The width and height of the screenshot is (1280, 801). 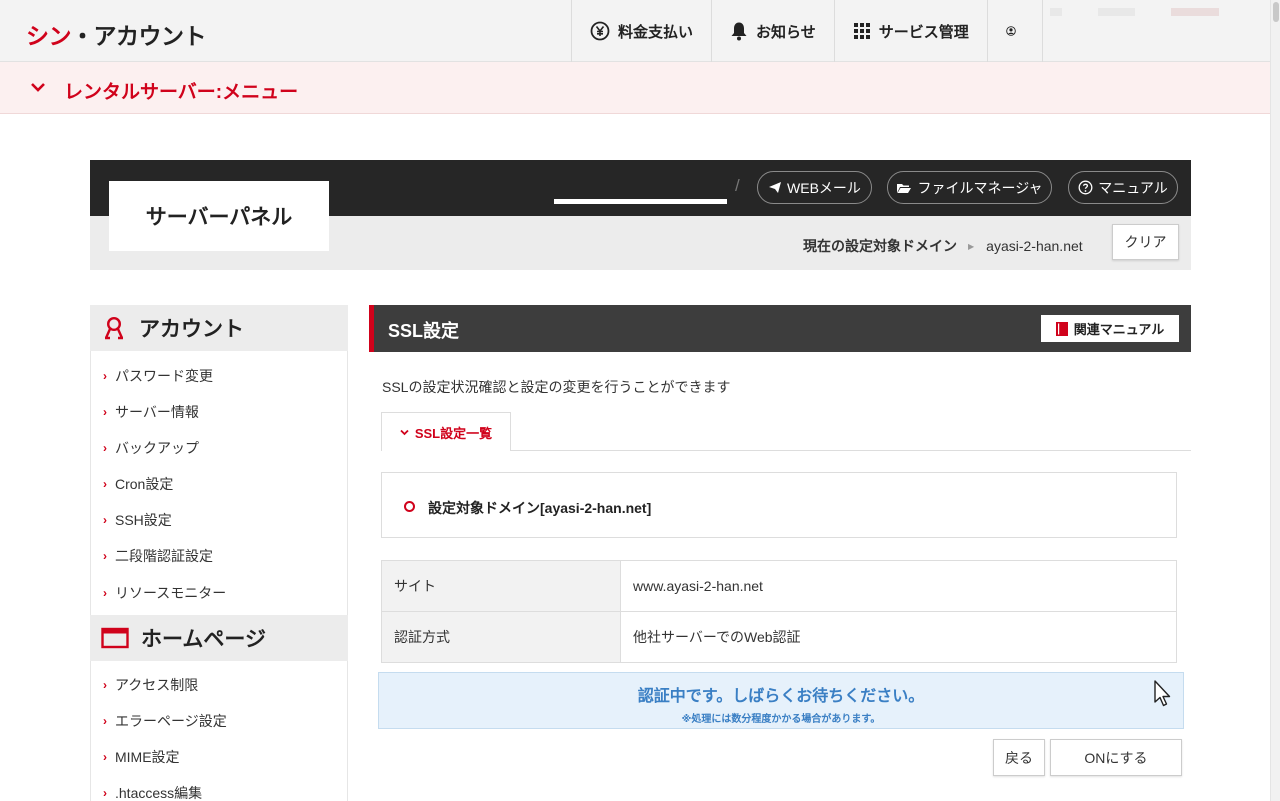 What do you see at coordinates (1119, 329) in the screenshot?
I see `related-manual-label: 関連マニュアル` at bounding box center [1119, 329].